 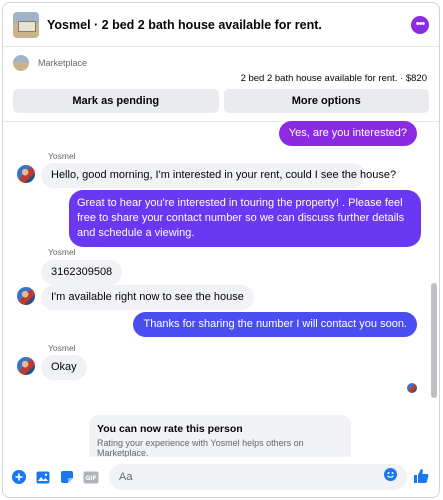 I want to click on thumbs-up-icon, so click(x=422, y=477).